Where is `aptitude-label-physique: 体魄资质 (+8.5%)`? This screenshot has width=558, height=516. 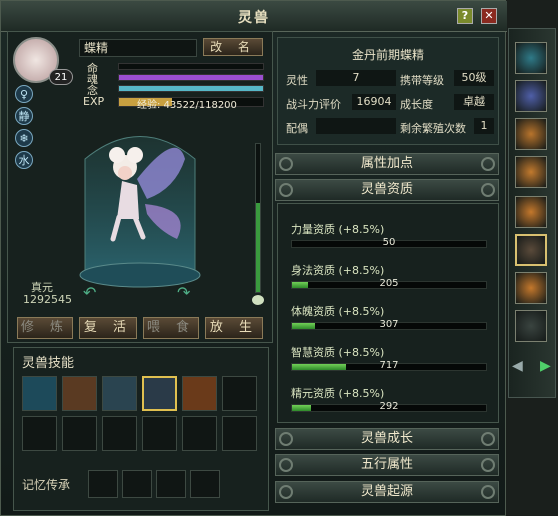
aptitude-label-physique: 体魄资质 (+8.5%) is located at coordinates (338, 311).